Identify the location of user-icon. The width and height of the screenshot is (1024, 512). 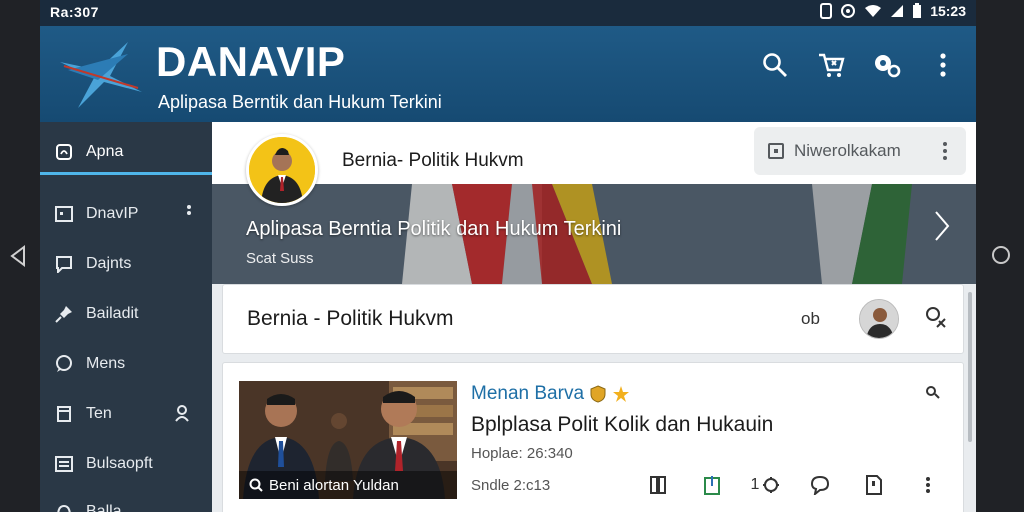
(183, 413).